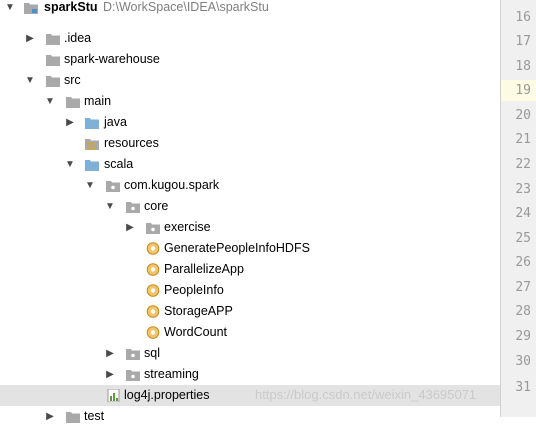  I want to click on line-number: 26, so click(523, 262).